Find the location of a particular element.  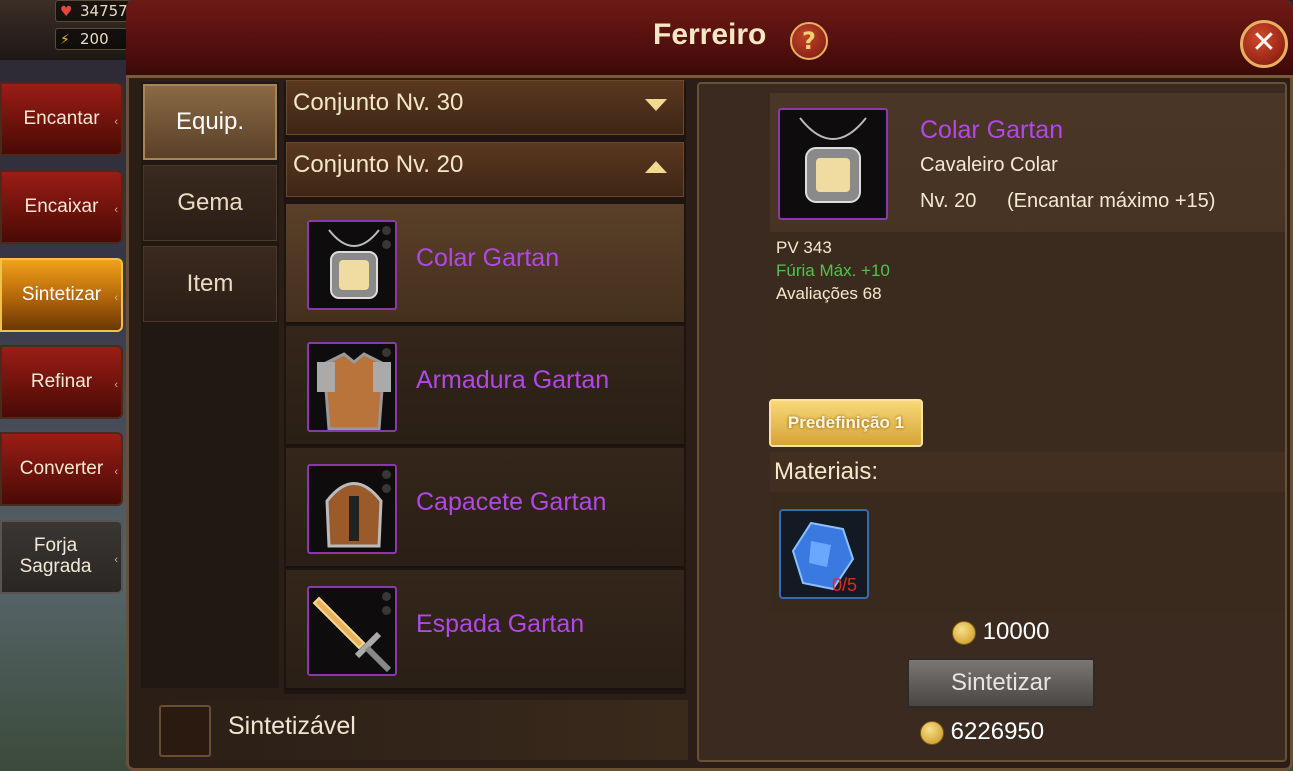

menu-encantar: Encantar ‹ is located at coordinates (61, 119).